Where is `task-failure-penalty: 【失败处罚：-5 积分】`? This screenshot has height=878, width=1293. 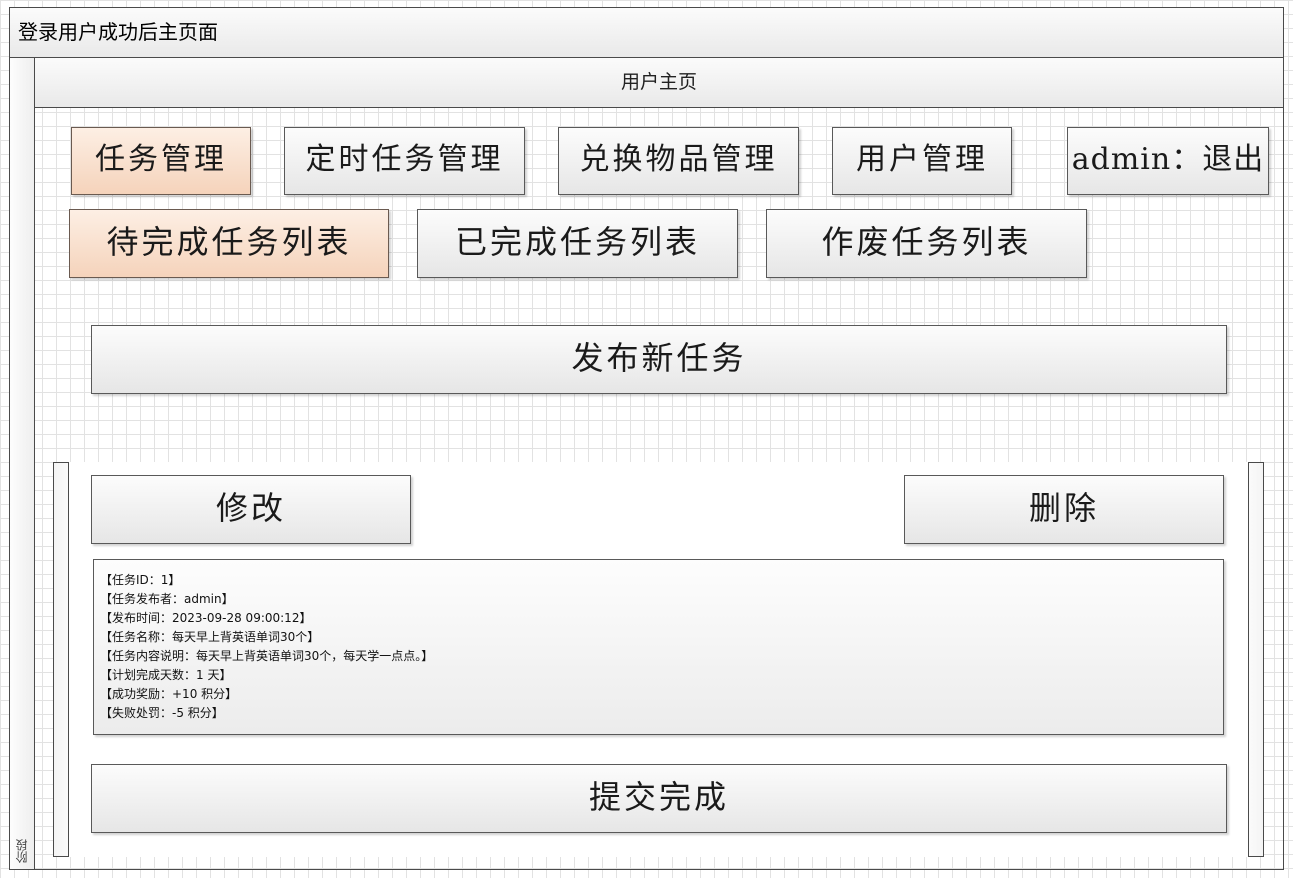 task-failure-penalty: 【失败处罚：-5 积分】 is located at coordinates (162, 713).